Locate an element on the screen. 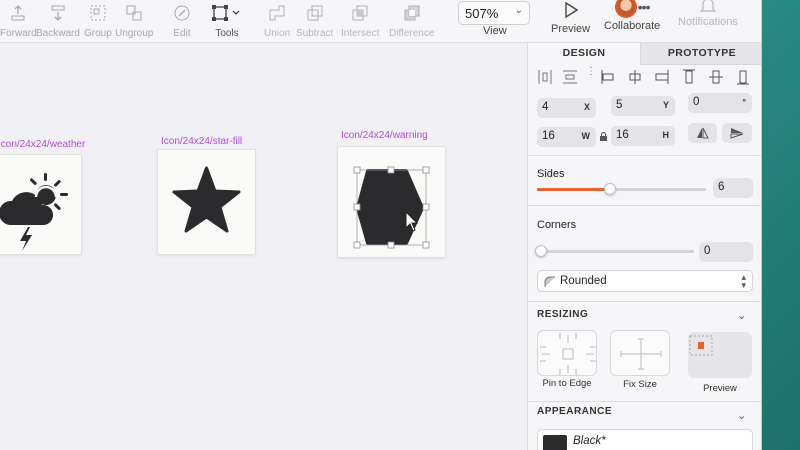 The width and height of the screenshot is (800, 450). distribute-vertical-icon is located at coordinates (570, 77).